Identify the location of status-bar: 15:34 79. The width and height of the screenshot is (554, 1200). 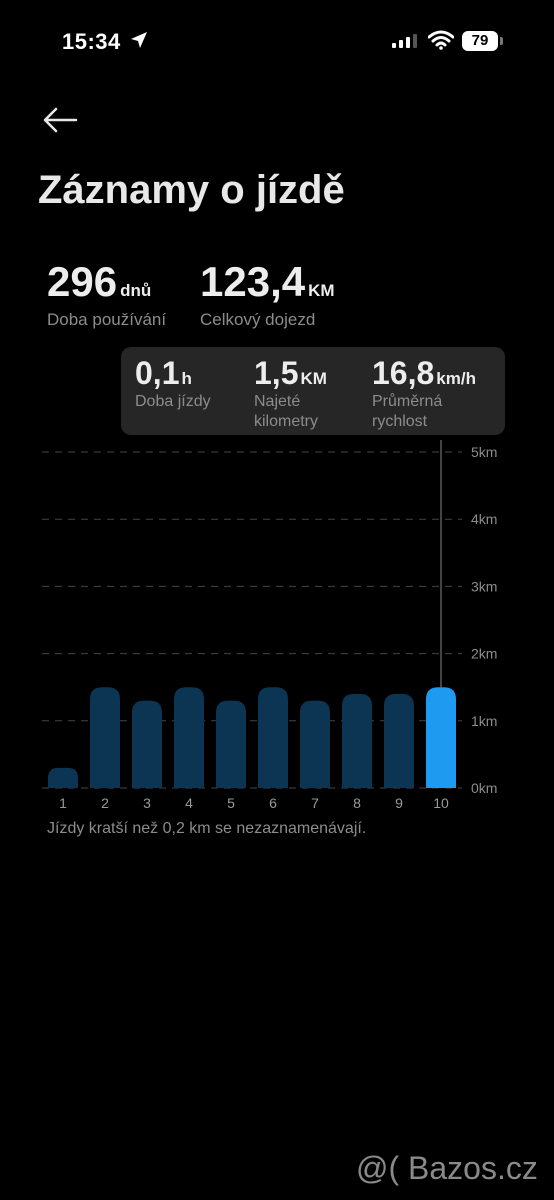
(277, 40).